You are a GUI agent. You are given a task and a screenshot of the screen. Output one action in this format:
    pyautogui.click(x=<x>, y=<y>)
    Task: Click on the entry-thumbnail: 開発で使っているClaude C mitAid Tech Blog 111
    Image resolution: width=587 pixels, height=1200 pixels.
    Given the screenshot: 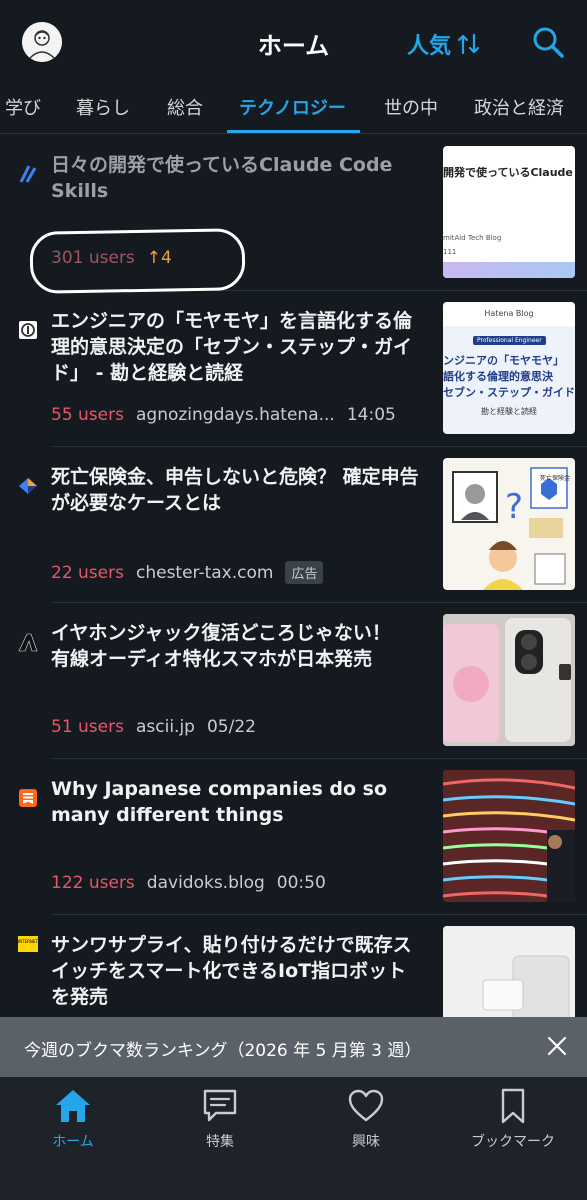 What is the action you would take?
    pyautogui.click(x=509, y=212)
    